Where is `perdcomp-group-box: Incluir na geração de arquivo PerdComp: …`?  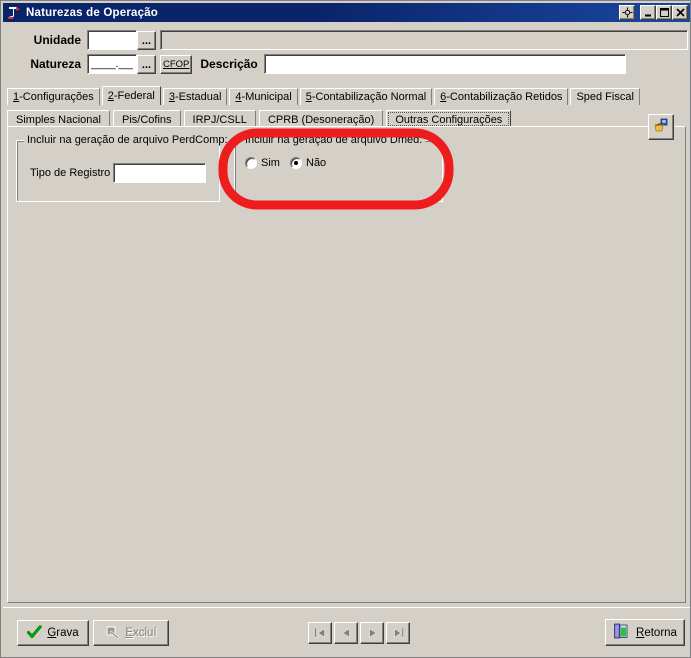 perdcomp-group-box: Incluir na geração de arquivo PerdComp: … is located at coordinates (123, 168).